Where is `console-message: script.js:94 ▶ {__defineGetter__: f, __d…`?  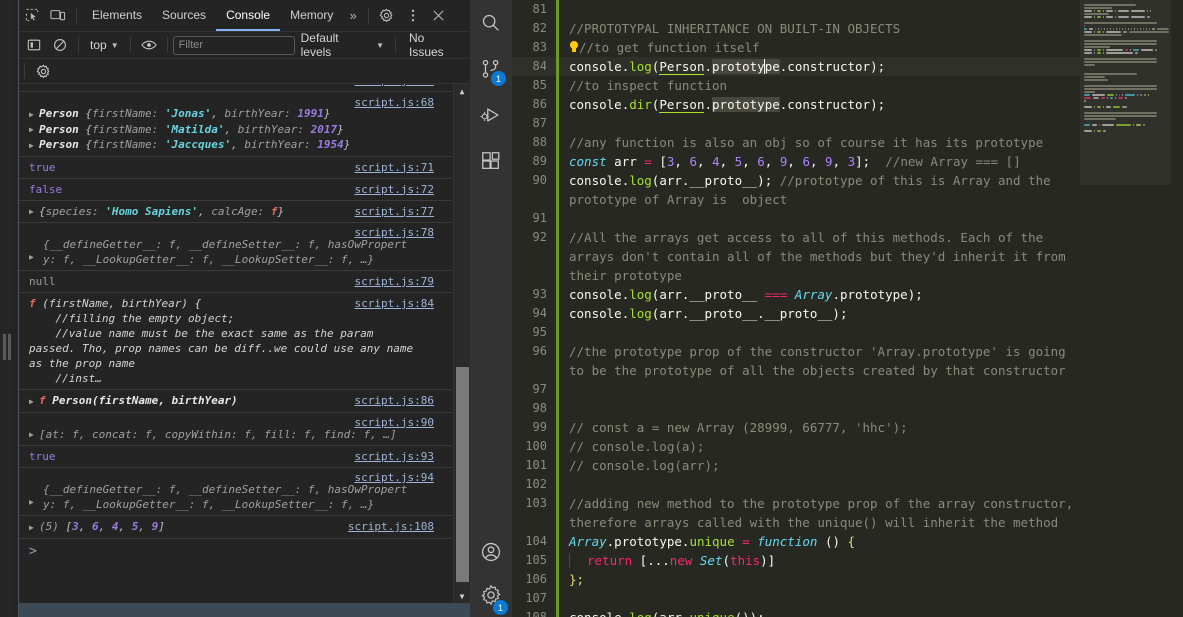
console-message: script.js:94 ▶ {__defineGetter__: f, __d… is located at coordinates (235, 492).